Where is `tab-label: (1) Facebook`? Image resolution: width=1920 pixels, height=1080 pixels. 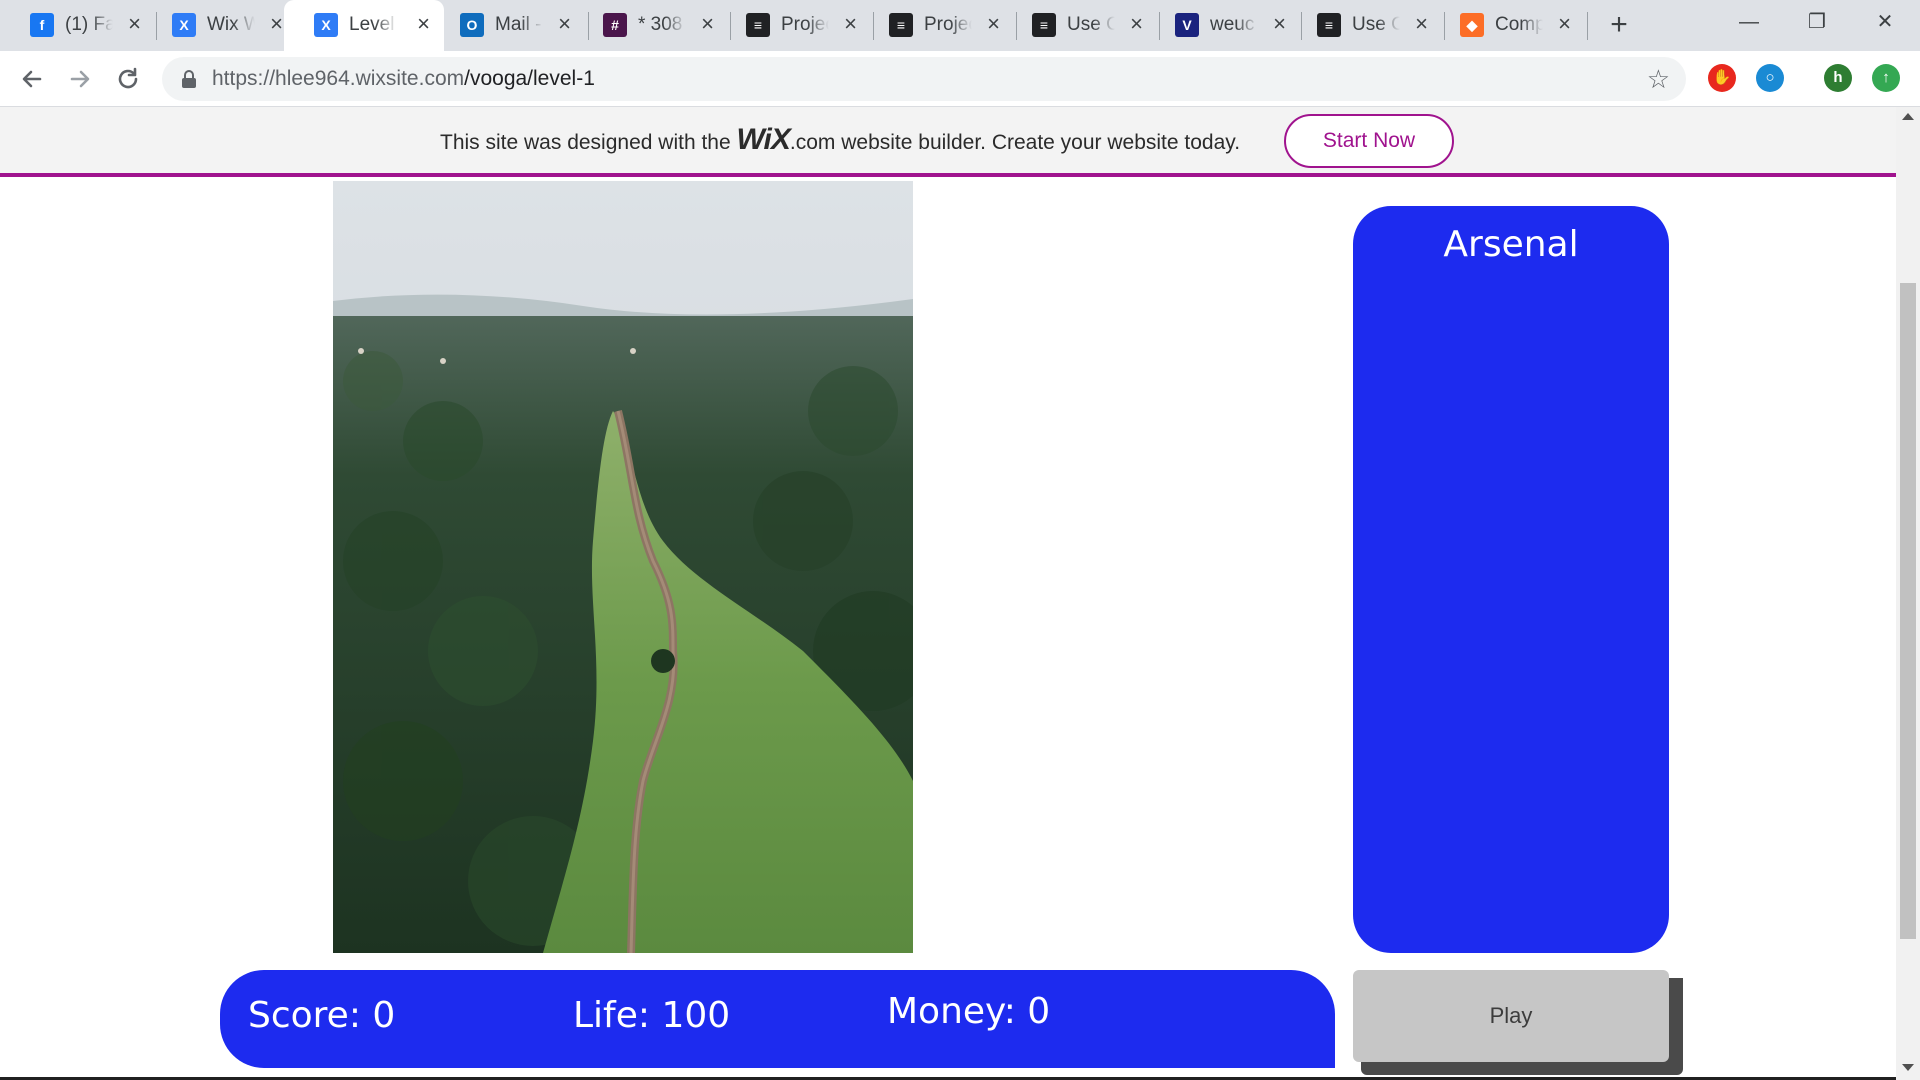
tab-label: (1) Facebook is located at coordinates (89, 25).